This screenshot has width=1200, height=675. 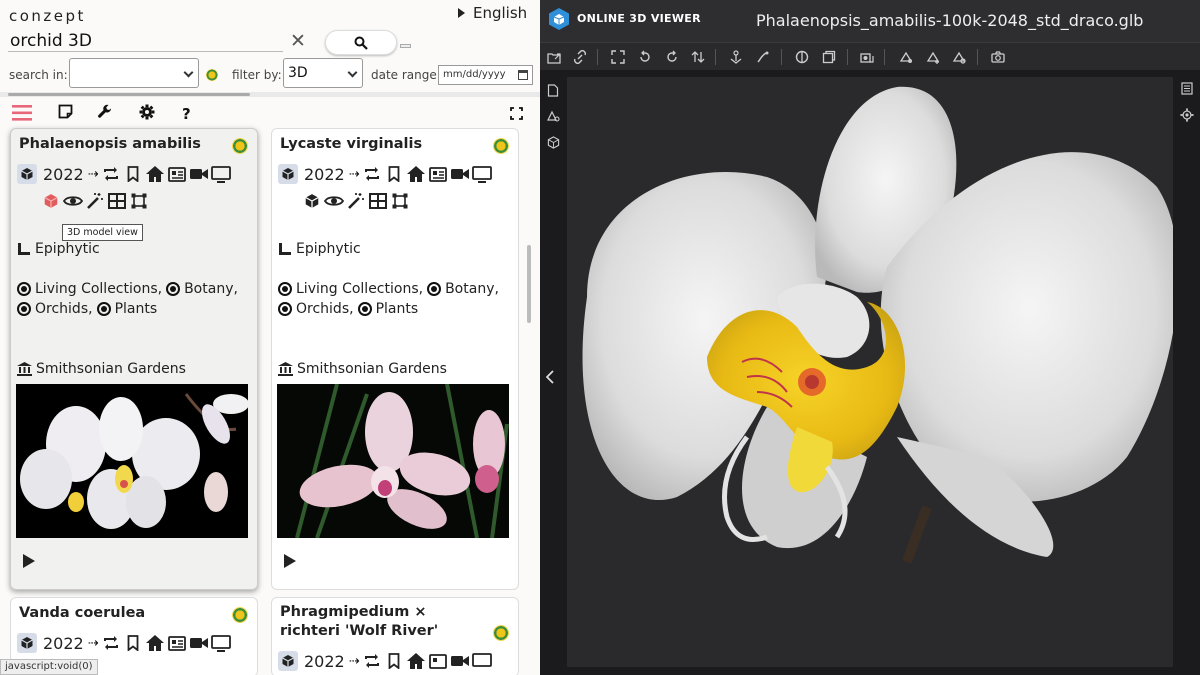 What do you see at coordinates (485, 75) in the screenshot?
I see `date-range-input: mm/dd/yyyy` at bounding box center [485, 75].